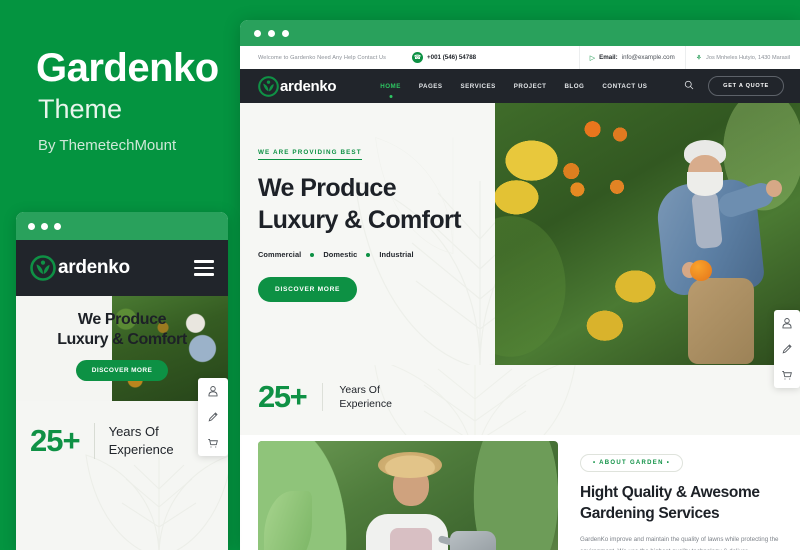 The width and height of the screenshot is (800, 550). I want to click on get-a-quote-button: GET A QUOTE, so click(746, 86).